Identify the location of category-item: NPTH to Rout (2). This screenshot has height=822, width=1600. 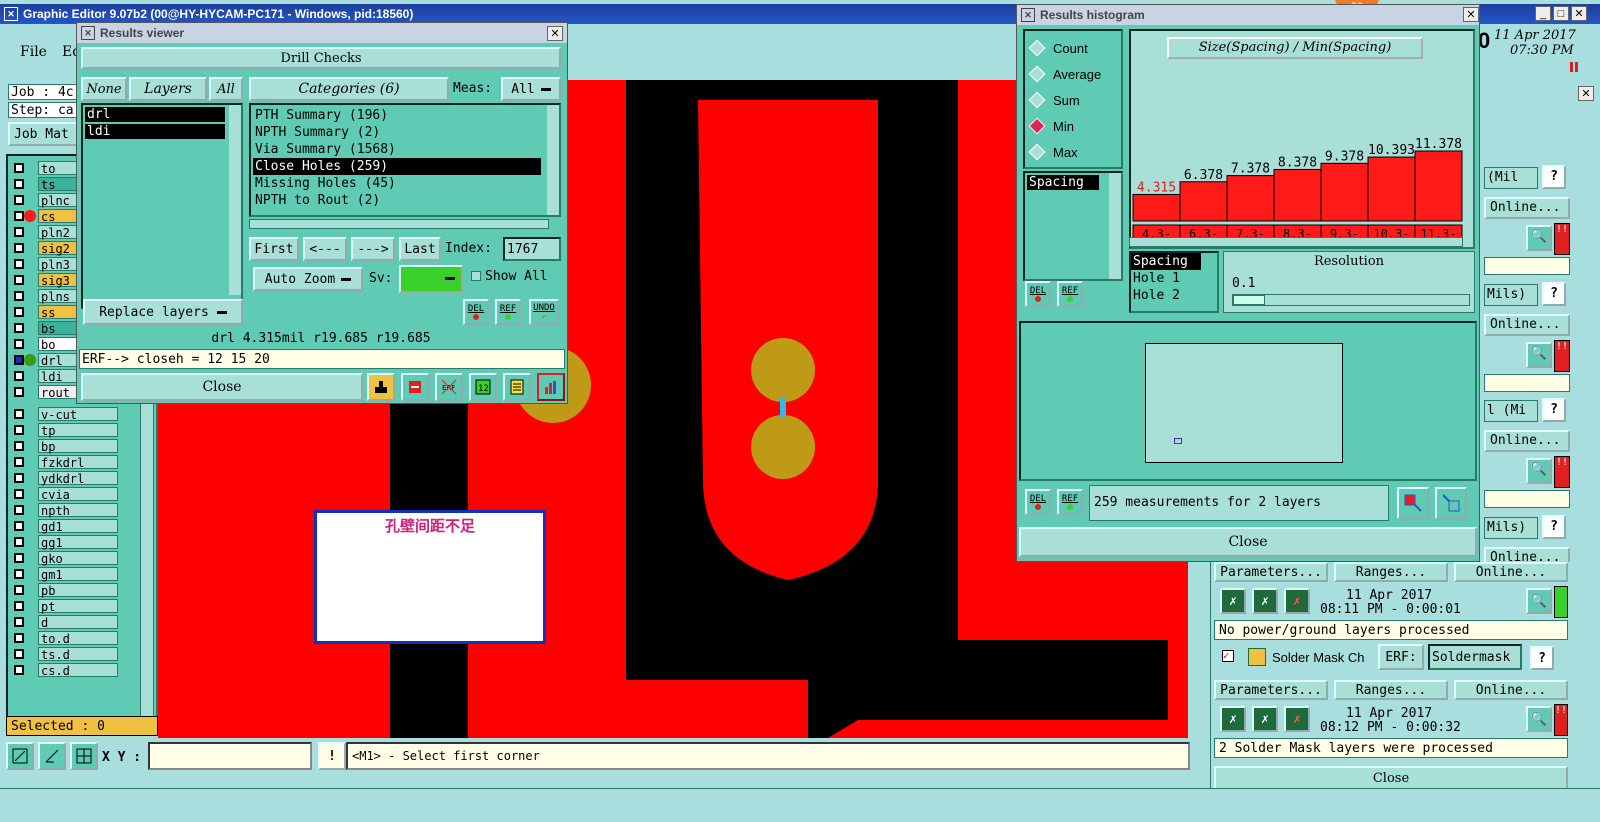
(397, 200).